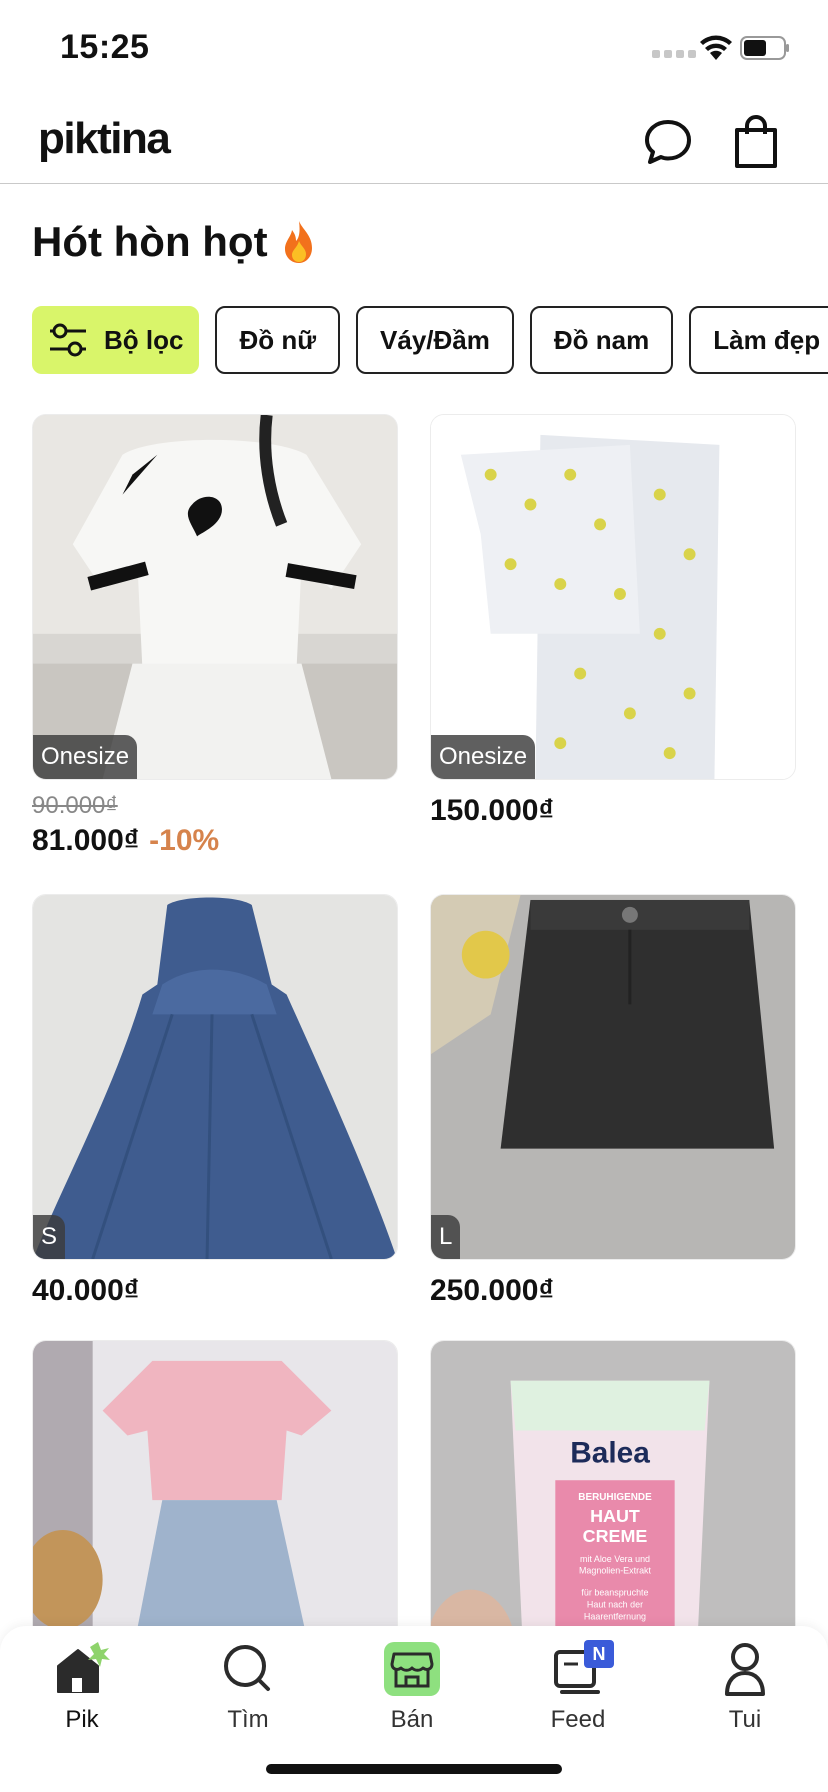 Image resolution: width=828 pixels, height=1792 pixels. I want to click on nav-label-feed: Feed, so click(578, 1719).